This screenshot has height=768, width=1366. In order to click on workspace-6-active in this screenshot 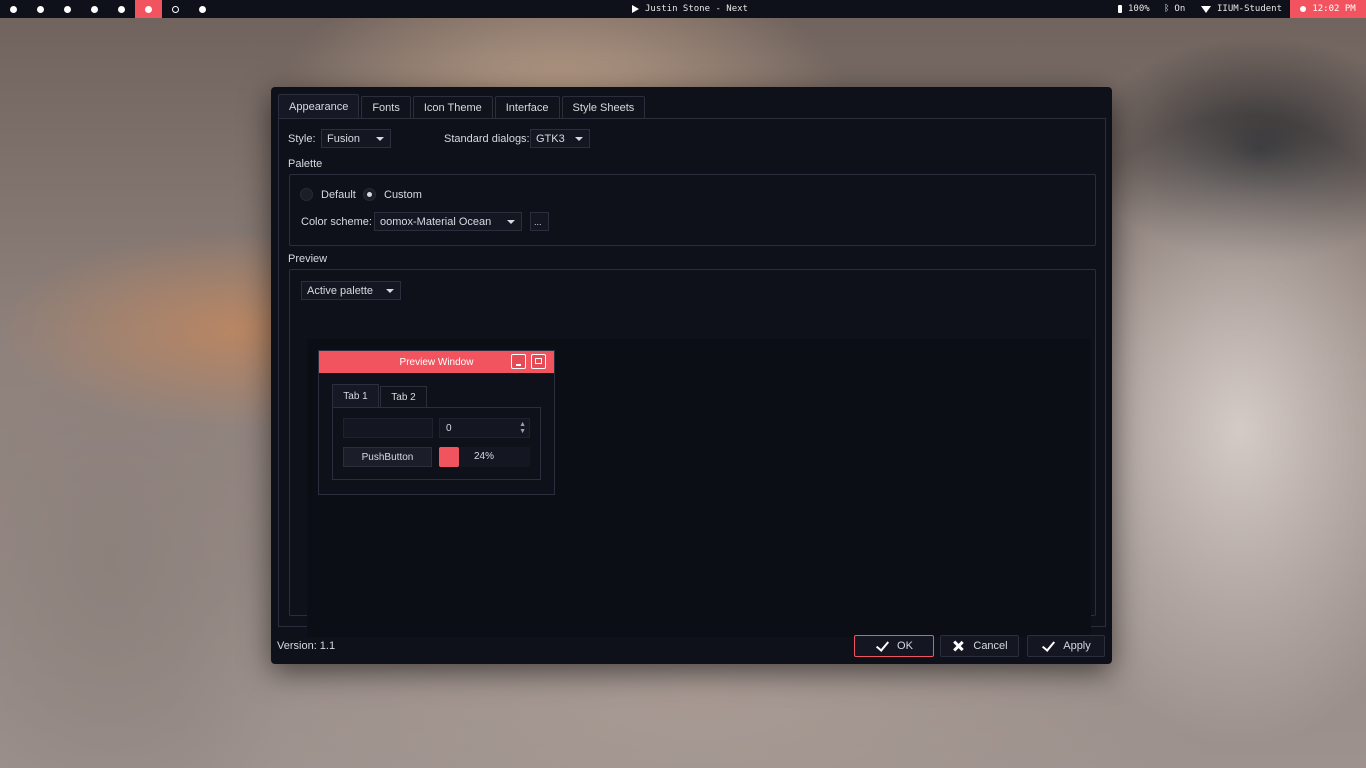, I will do `click(148, 9)`.